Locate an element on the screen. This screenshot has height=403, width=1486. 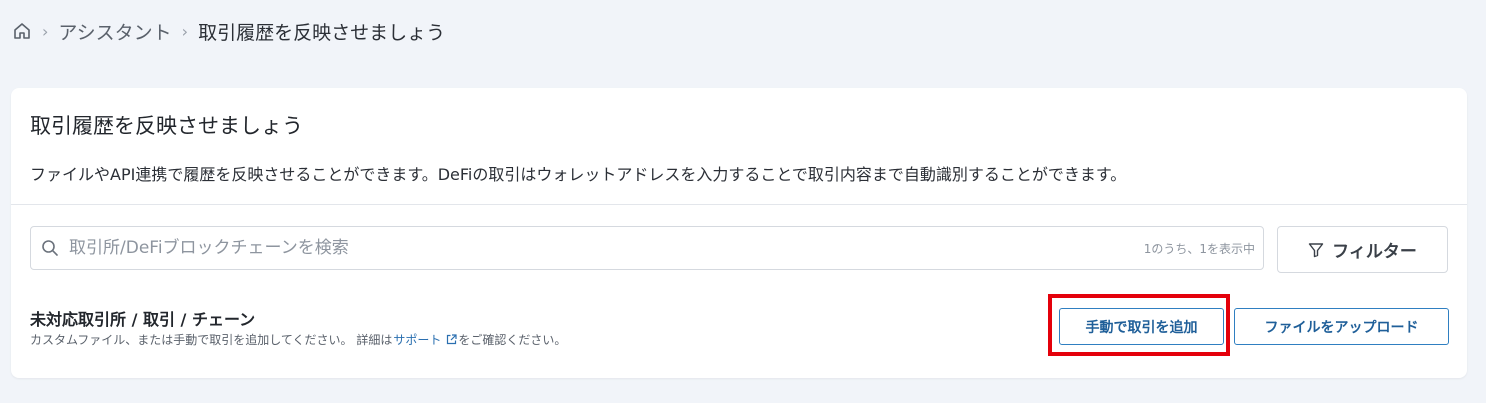
search-input is located at coordinates (601, 248).